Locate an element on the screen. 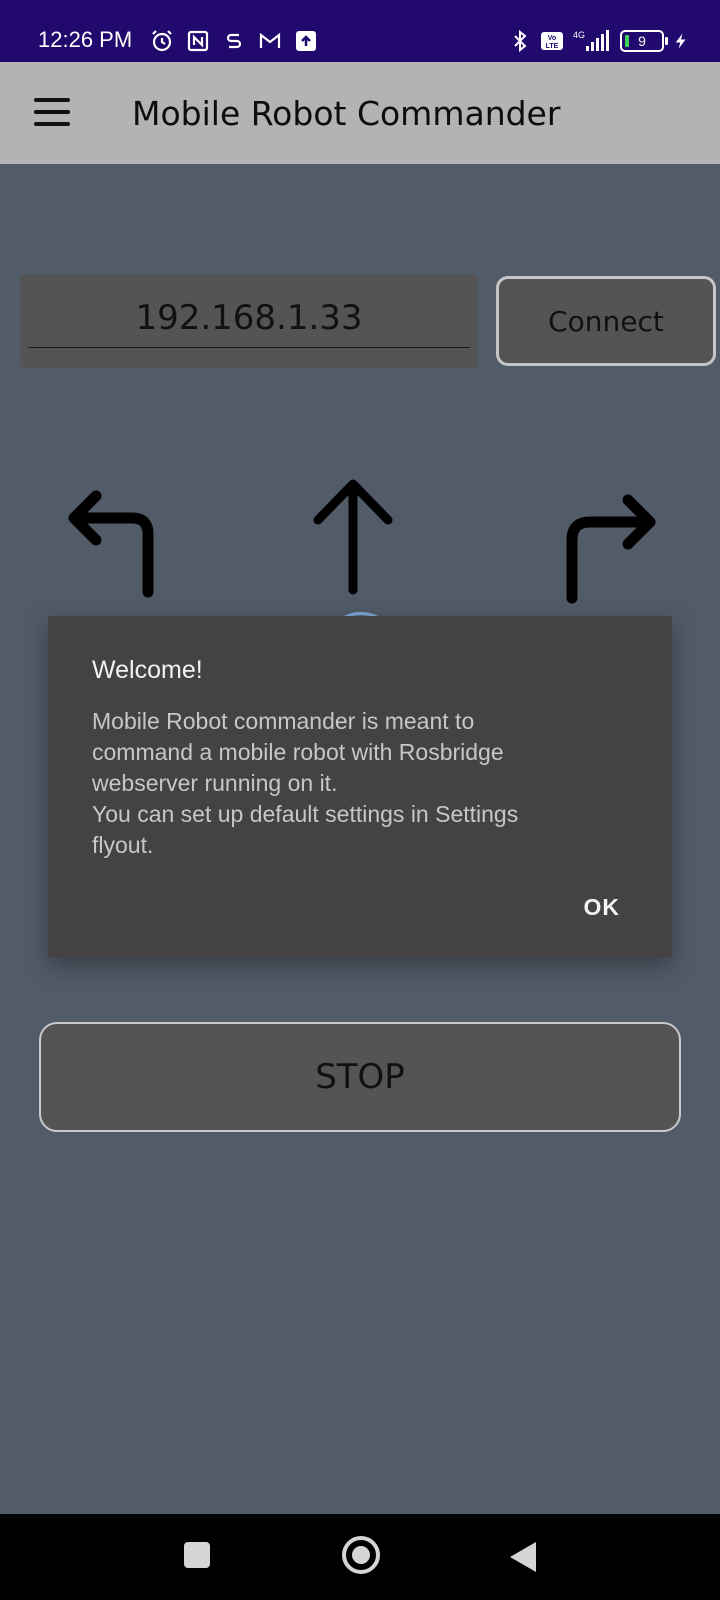 The height and width of the screenshot is (1600, 720). app-bar: Mobile Robot Commander is located at coordinates (360, 113).